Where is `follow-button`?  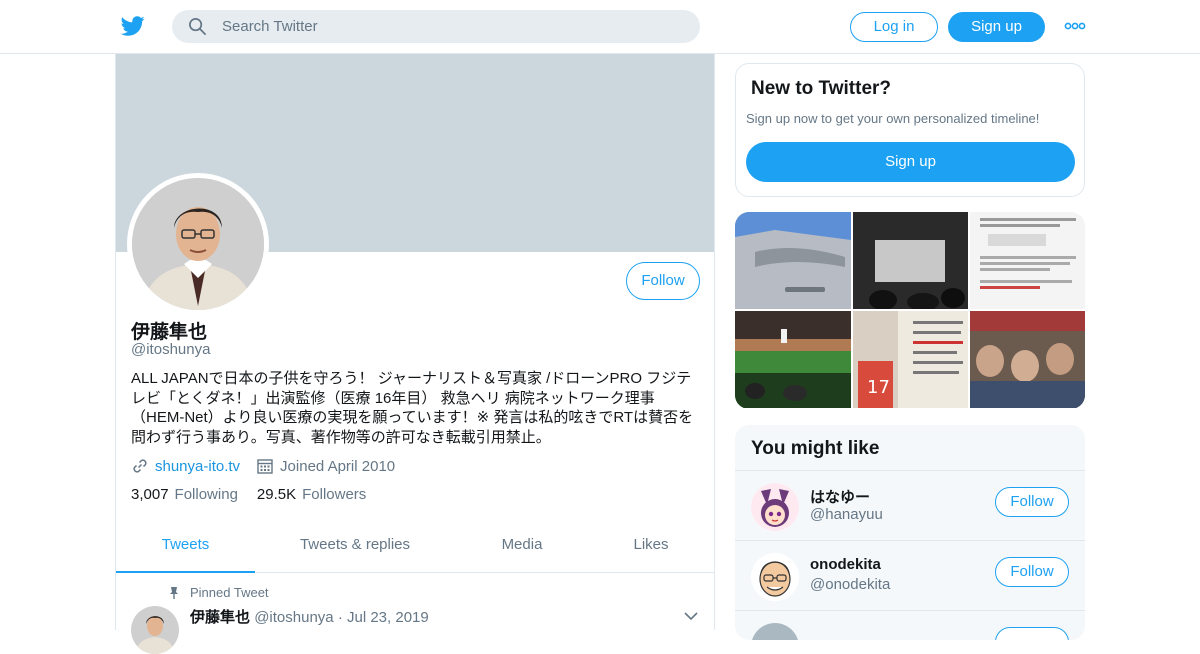 follow-button is located at coordinates (1032, 633).